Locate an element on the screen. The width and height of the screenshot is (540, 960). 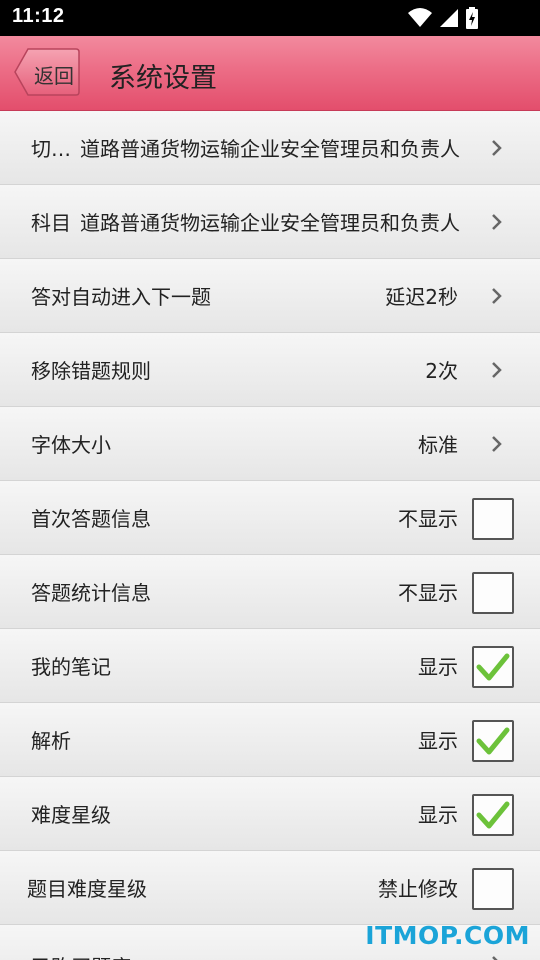
back-button: 返回 is located at coordinates (47, 72).